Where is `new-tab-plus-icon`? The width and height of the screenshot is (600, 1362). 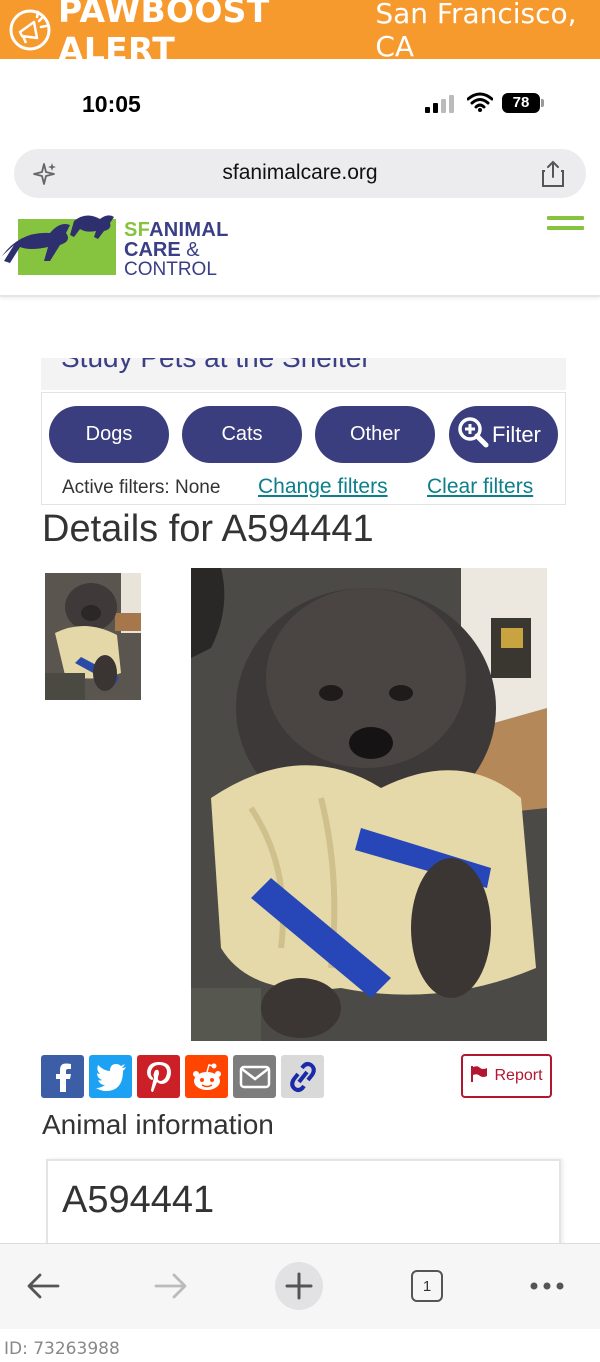 new-tab-plus-icon is located at coordinates (299, 1286).